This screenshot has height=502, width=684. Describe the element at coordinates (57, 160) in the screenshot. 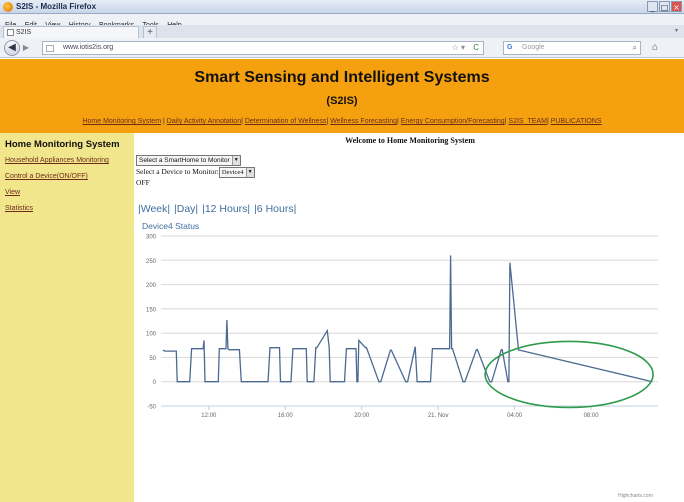

I see `sidebar-item-appliances: Household Appliances Monitoring` at that location.